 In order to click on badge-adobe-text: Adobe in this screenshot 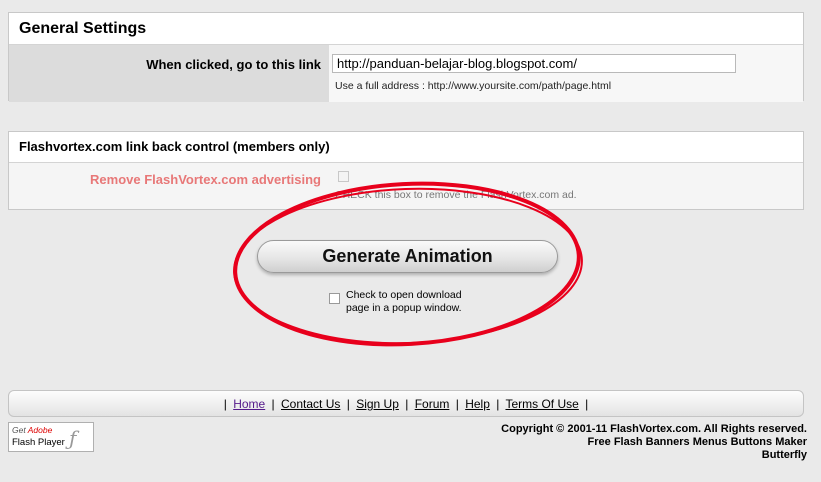, I will do `click(40, 430)`.